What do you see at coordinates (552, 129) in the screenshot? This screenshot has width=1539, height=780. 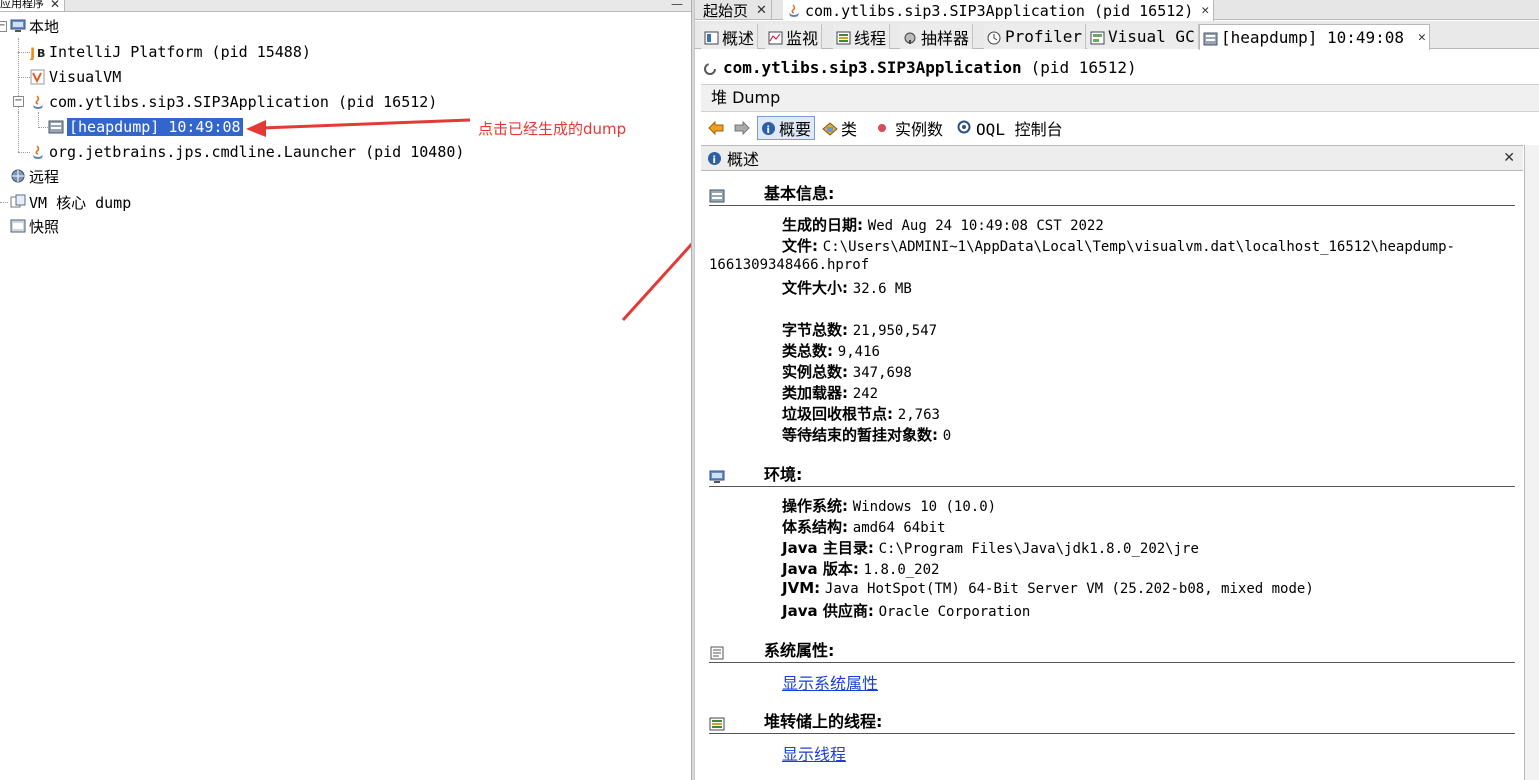 I see `annotation-text: 点击已经生成的dump` at bounding box center [552, 129].